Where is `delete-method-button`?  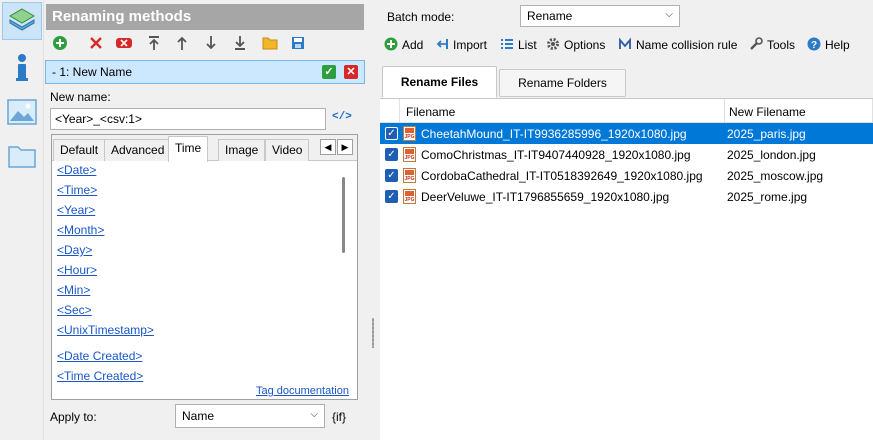 delete-method-button is located at coordinates (96, 44).